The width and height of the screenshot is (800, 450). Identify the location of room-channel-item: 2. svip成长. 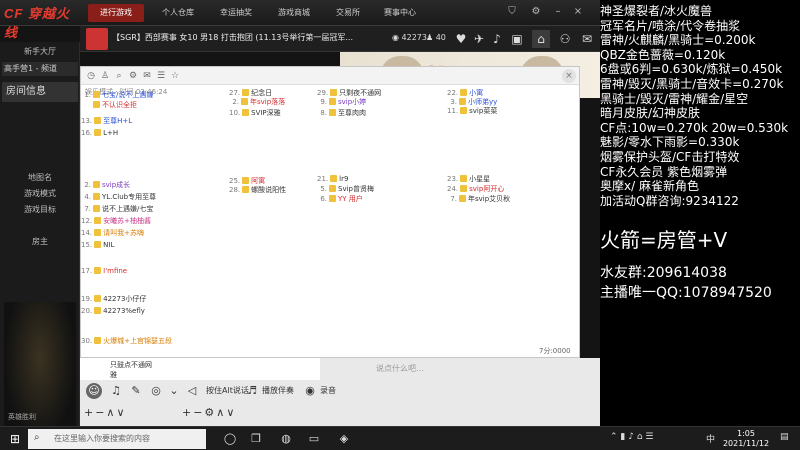
(141, 185).